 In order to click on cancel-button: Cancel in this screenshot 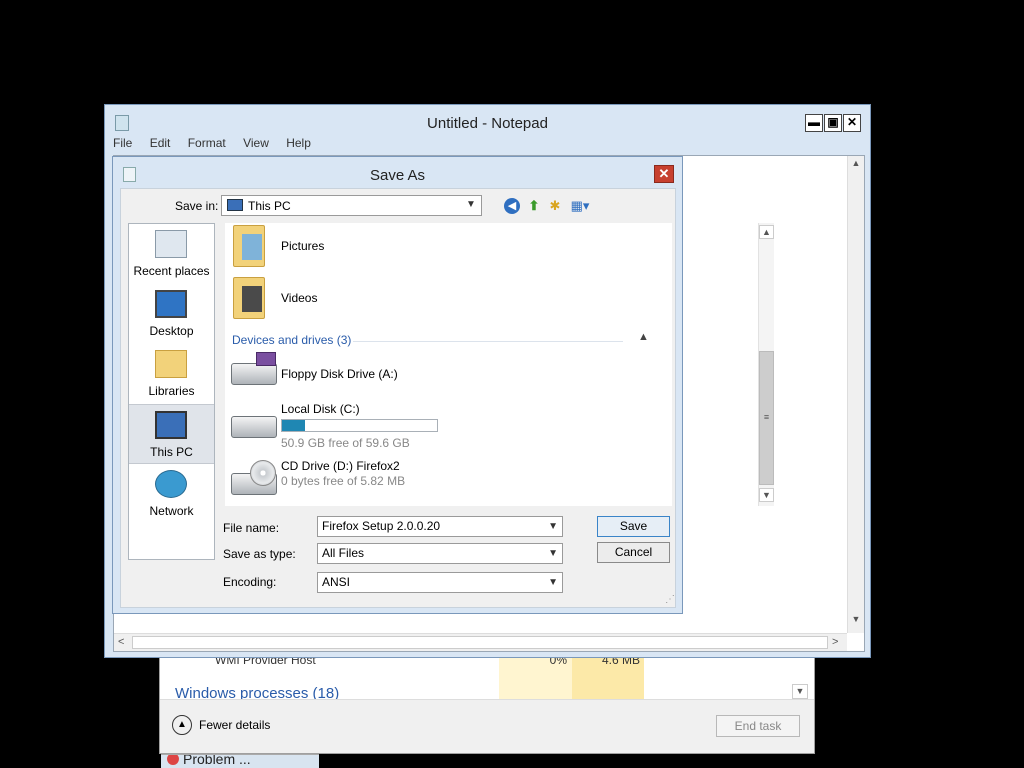, I will do `click(633, 552)`.